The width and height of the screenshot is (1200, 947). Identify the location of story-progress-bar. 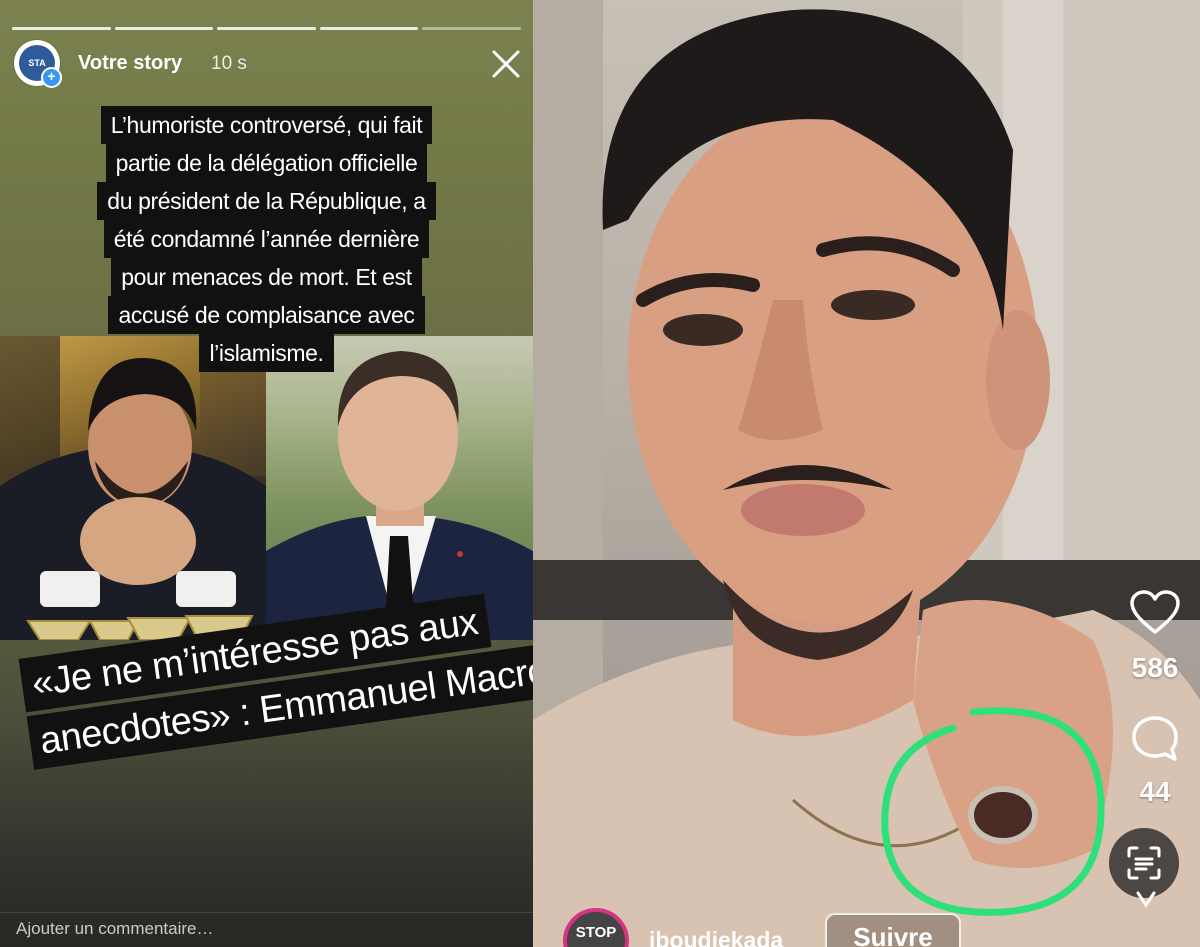
(266, 28).